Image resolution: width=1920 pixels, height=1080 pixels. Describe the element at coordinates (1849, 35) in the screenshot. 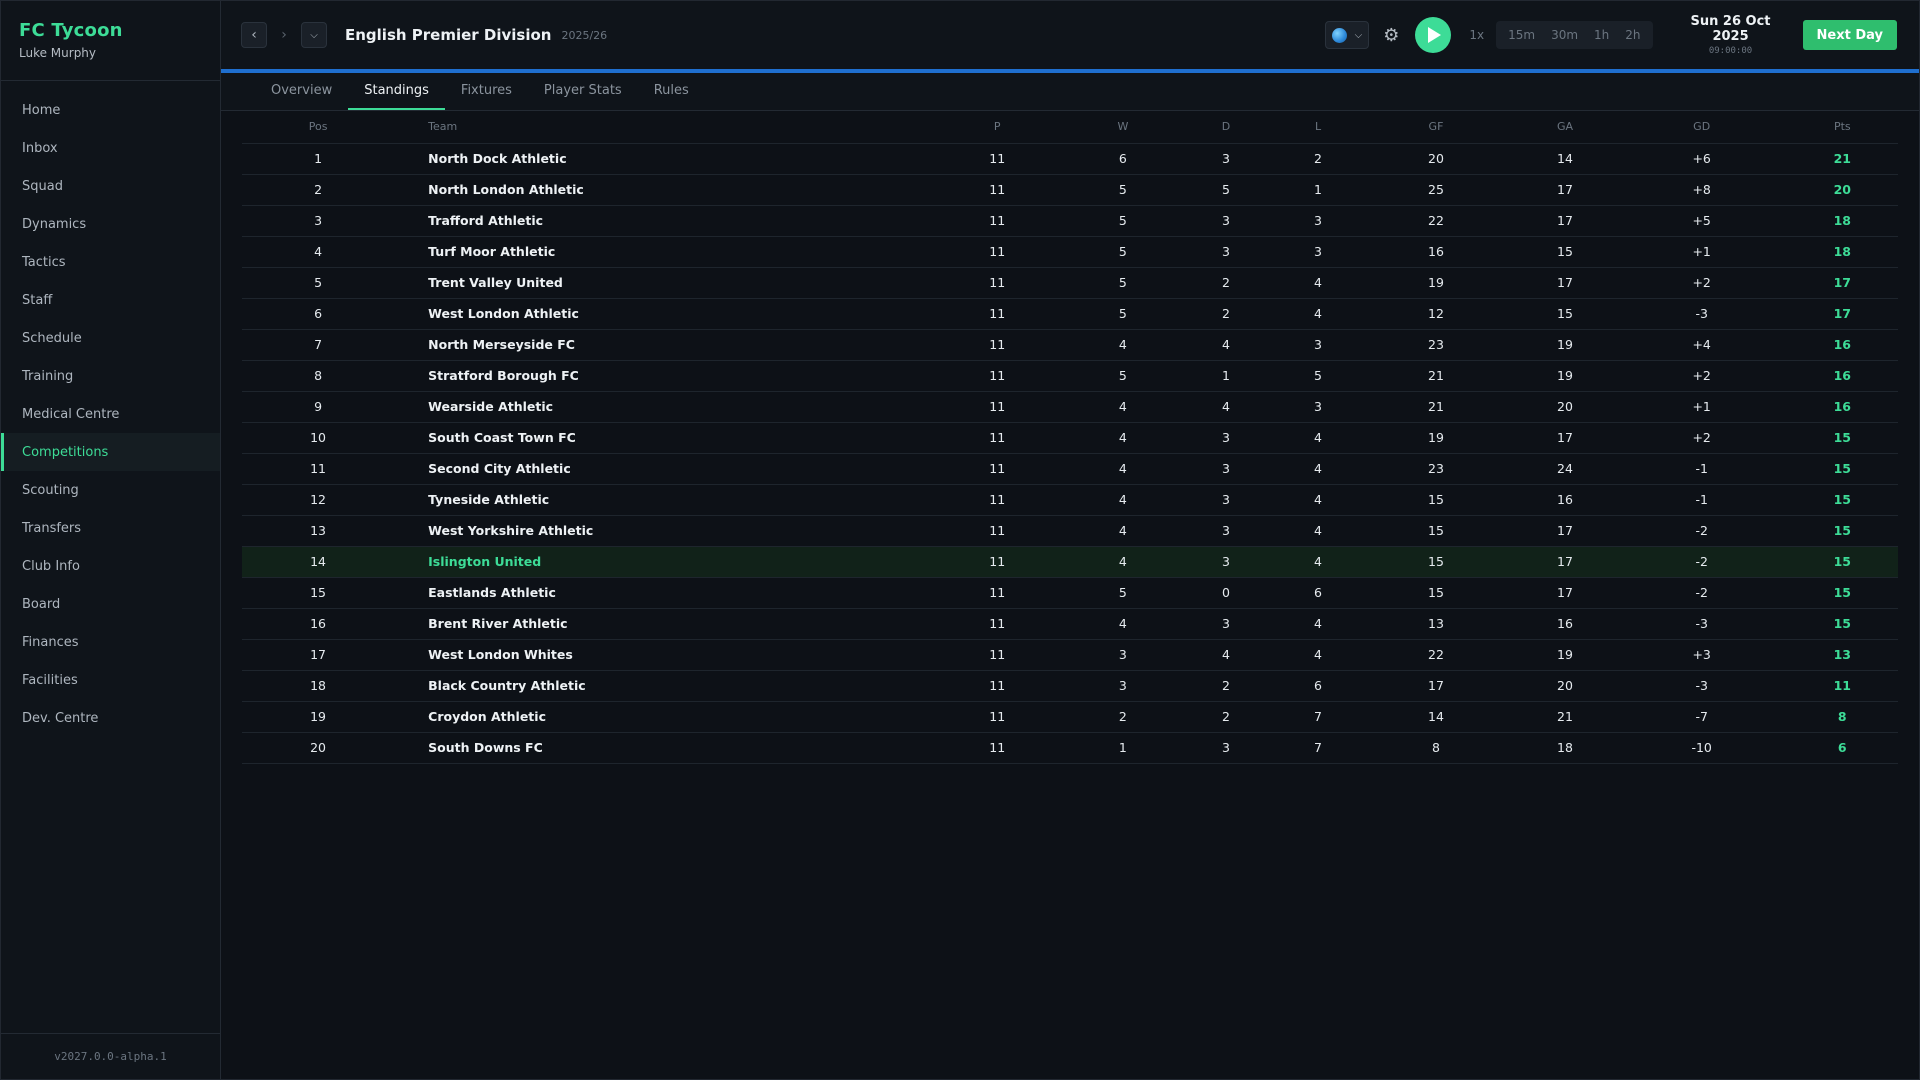

I see `next-day-button: Next Day` at that location.